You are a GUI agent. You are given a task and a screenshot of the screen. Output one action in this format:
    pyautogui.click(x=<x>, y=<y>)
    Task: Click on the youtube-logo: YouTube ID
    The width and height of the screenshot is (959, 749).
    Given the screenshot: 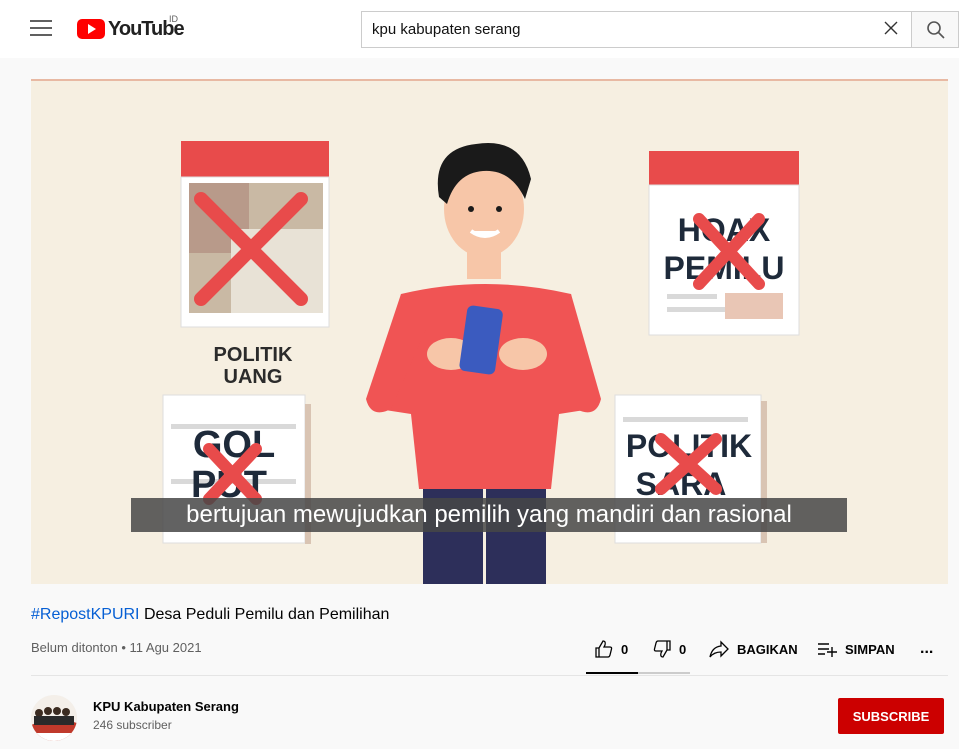 What is the action you would take?
    pyautogui.click(x=131, y=27)
    